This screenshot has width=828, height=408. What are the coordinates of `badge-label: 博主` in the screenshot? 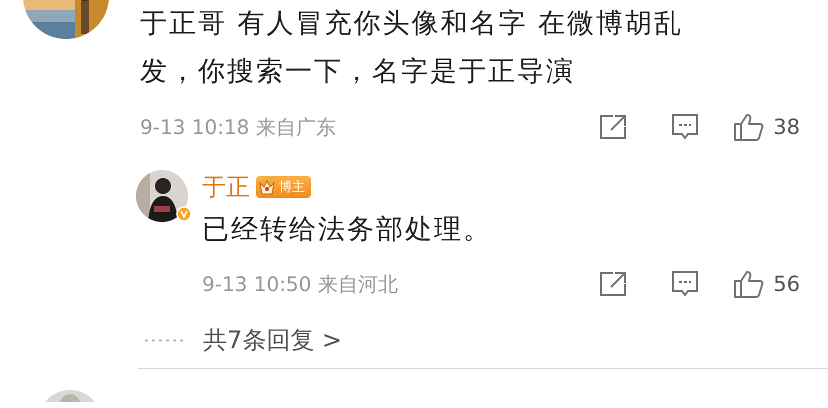 It's located at (292, 187).